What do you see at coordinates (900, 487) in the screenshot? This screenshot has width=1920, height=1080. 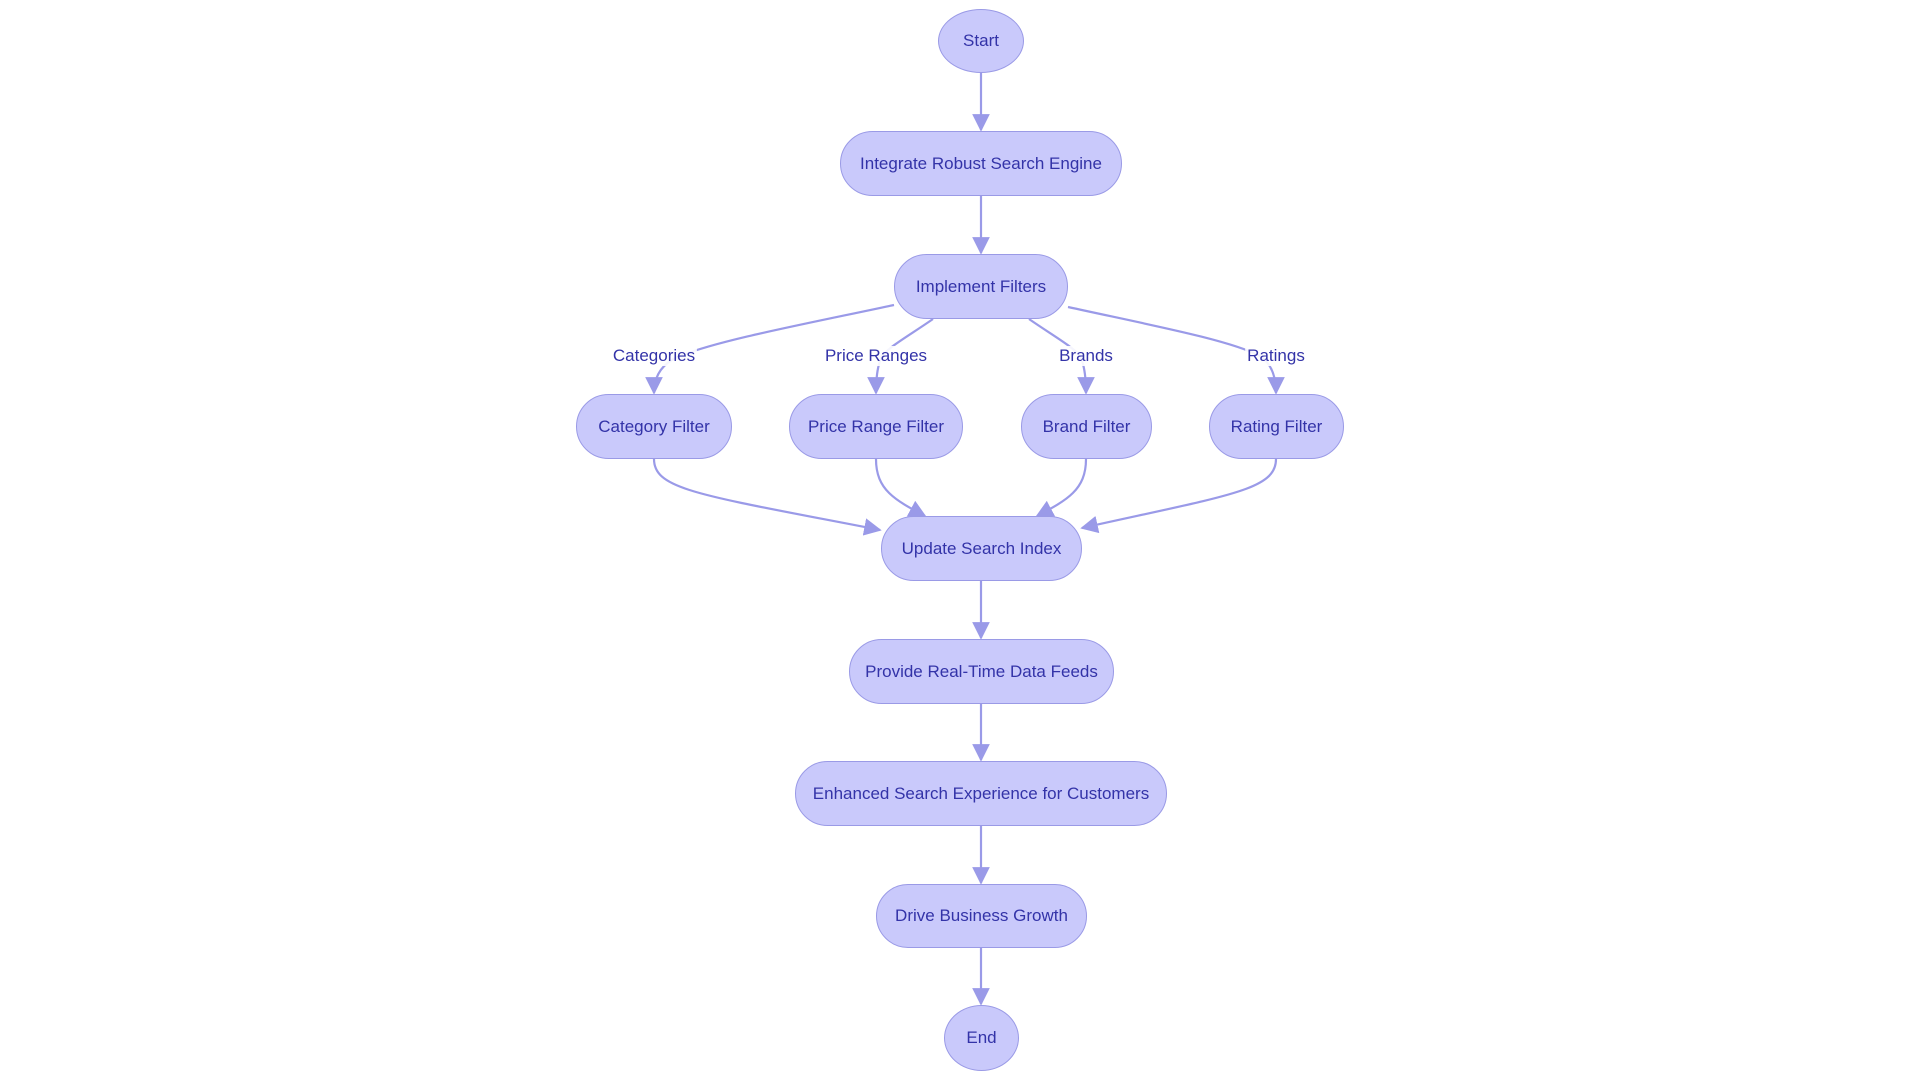 I see `edge-price-update` at bounding box center [900, 487].